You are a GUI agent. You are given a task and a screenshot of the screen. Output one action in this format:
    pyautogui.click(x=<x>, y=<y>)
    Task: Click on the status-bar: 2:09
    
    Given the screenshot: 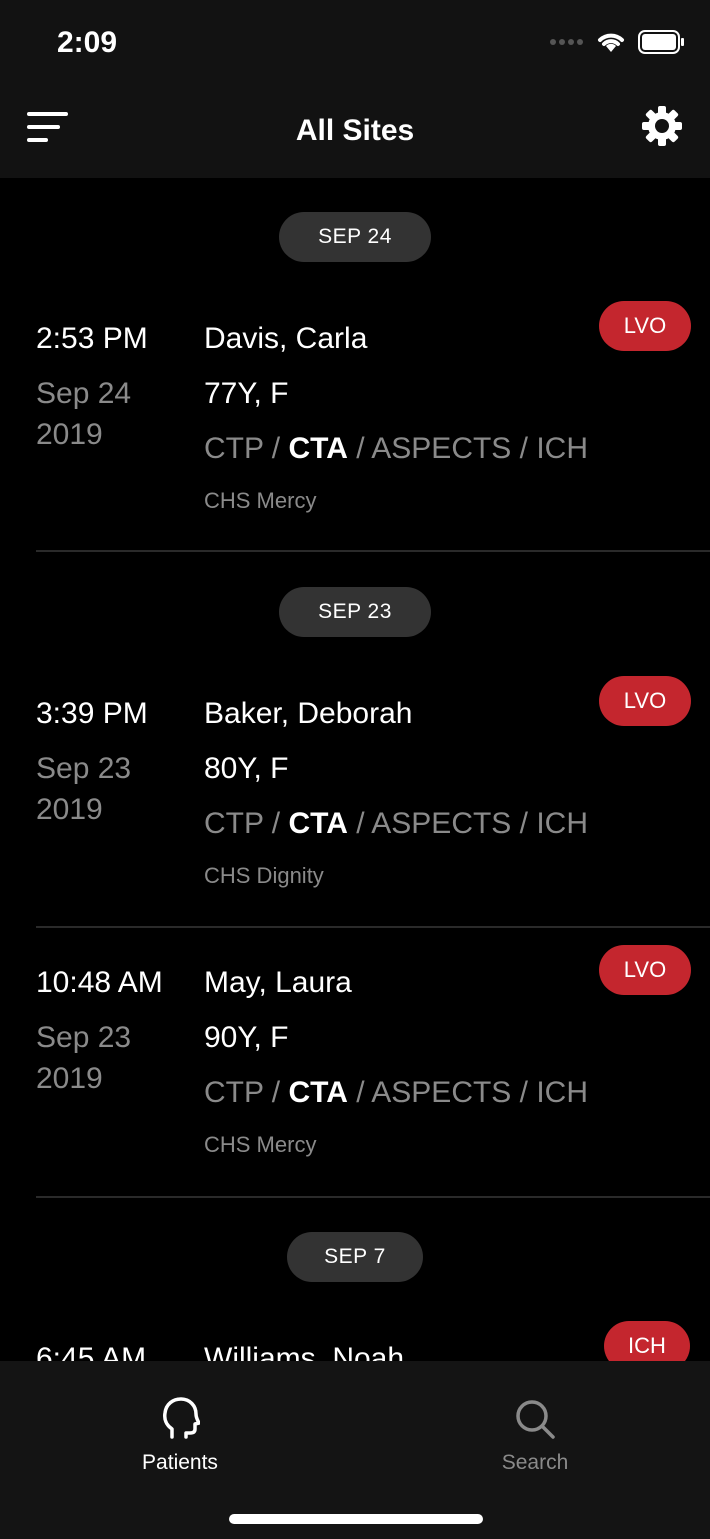 What is the action you would take?
    pyautogui.click(x=355, y=45)
    